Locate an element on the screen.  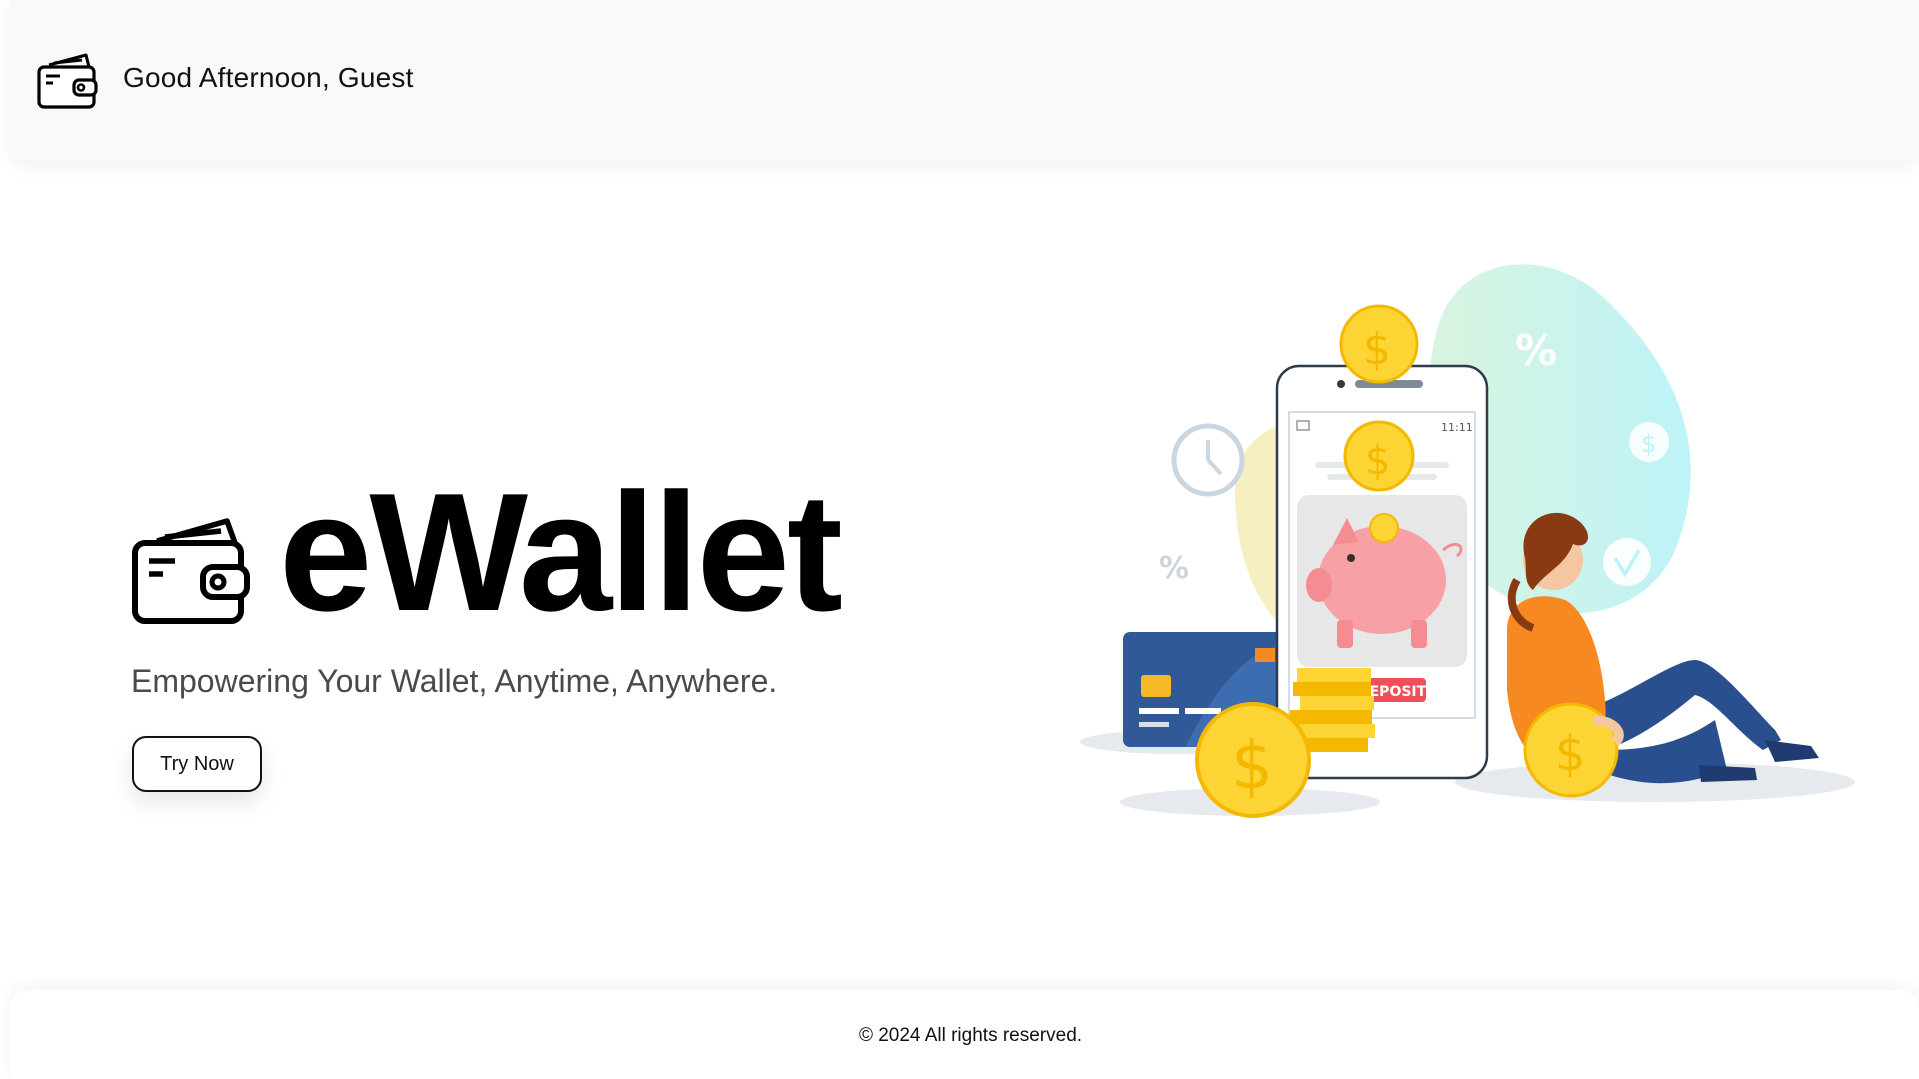
page-footer: © 2024 All rights reserved. is located at coordinates (964, 1034).